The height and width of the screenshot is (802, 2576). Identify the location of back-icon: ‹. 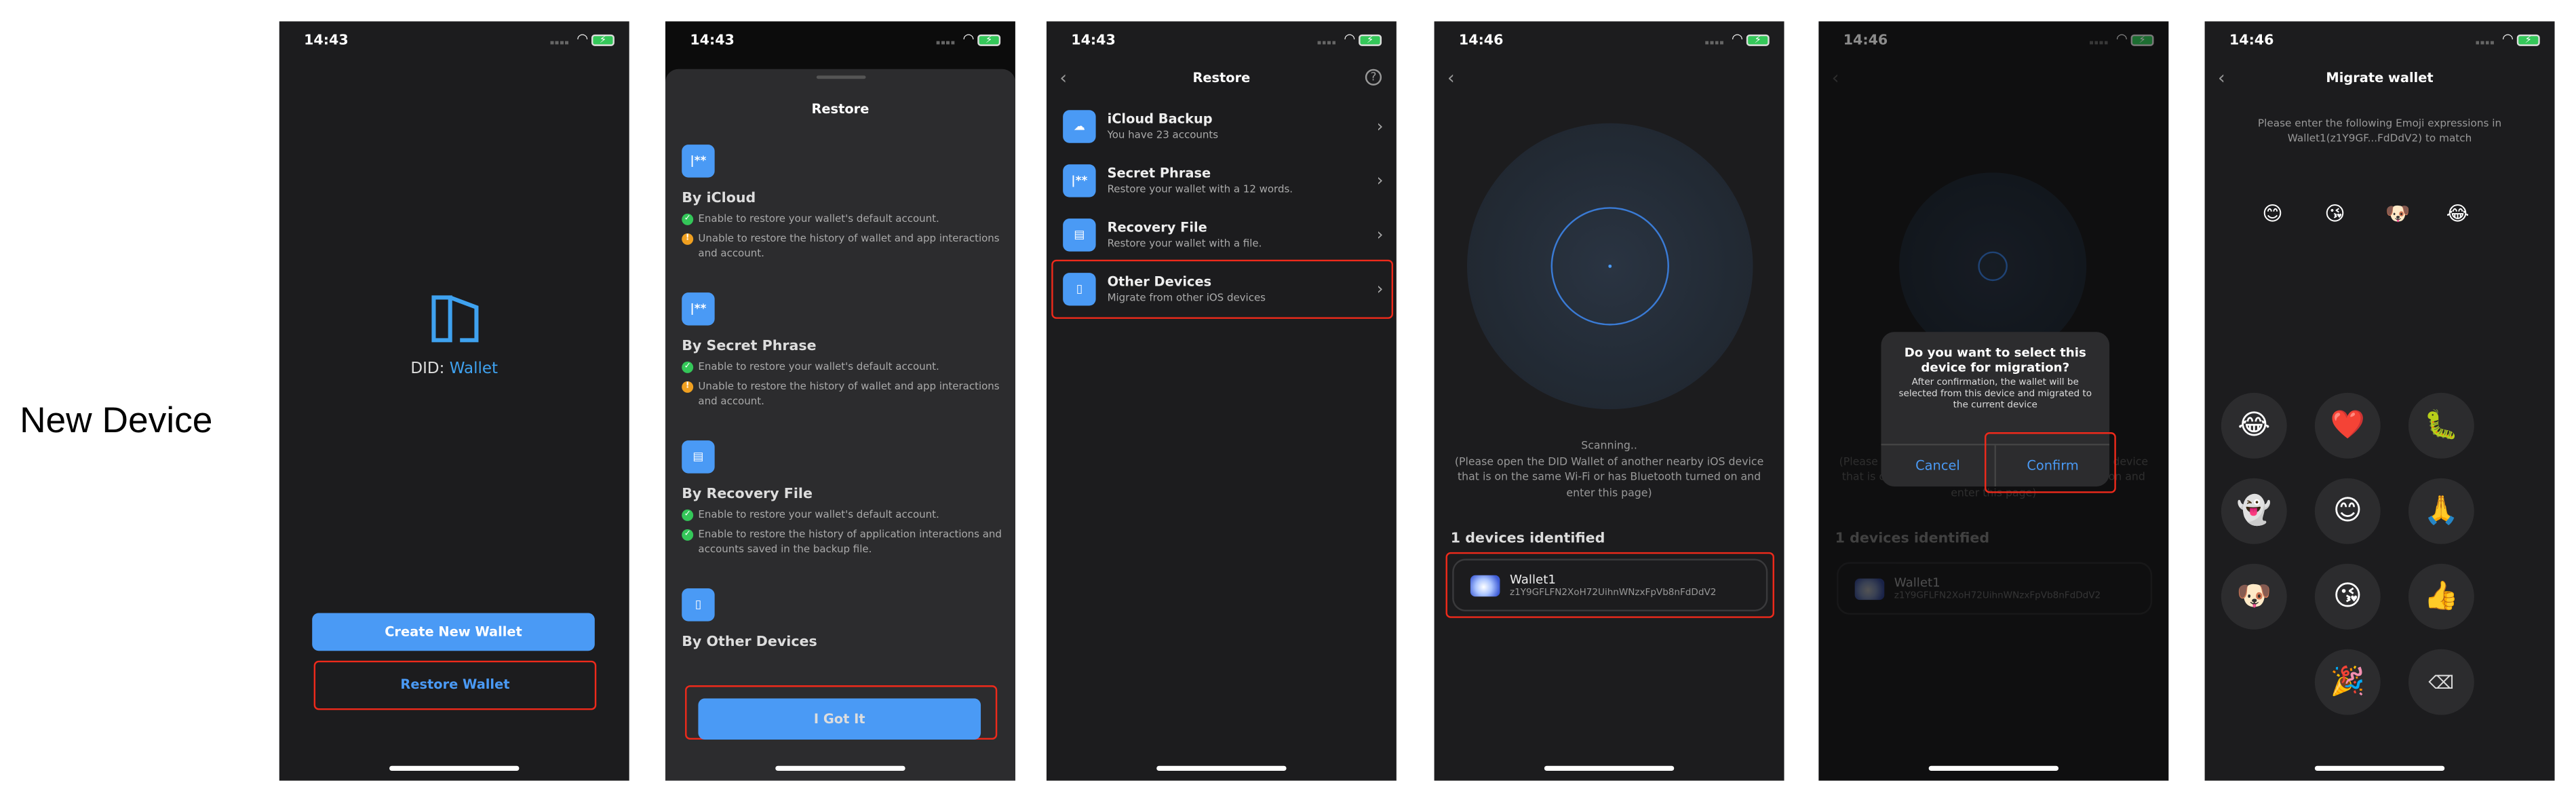
(1451, 77).